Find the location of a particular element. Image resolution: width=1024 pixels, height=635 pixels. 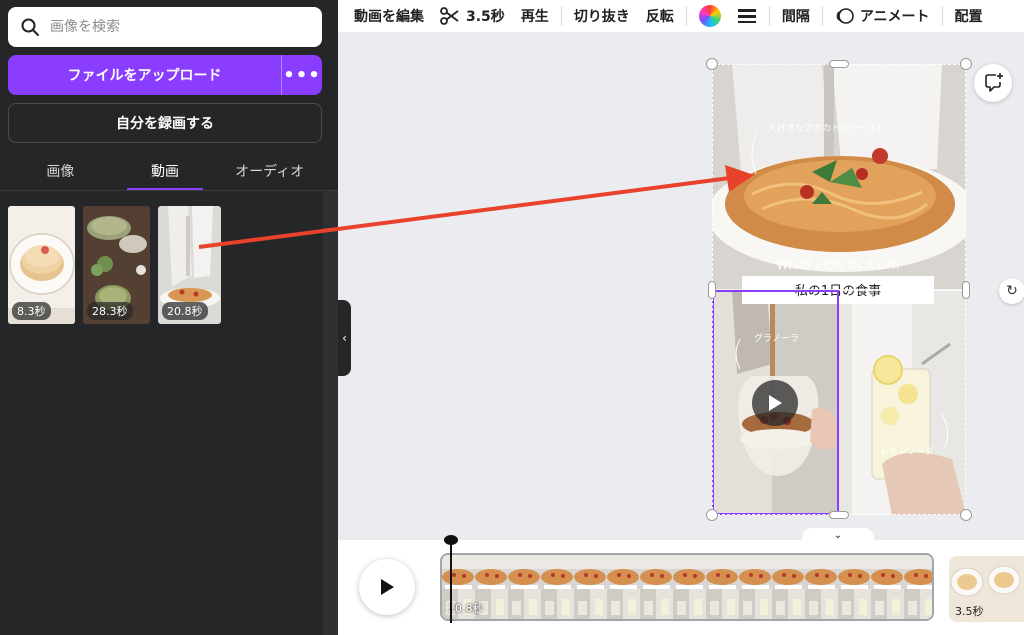

timeline-play-button is located at coordinates (387, 587).